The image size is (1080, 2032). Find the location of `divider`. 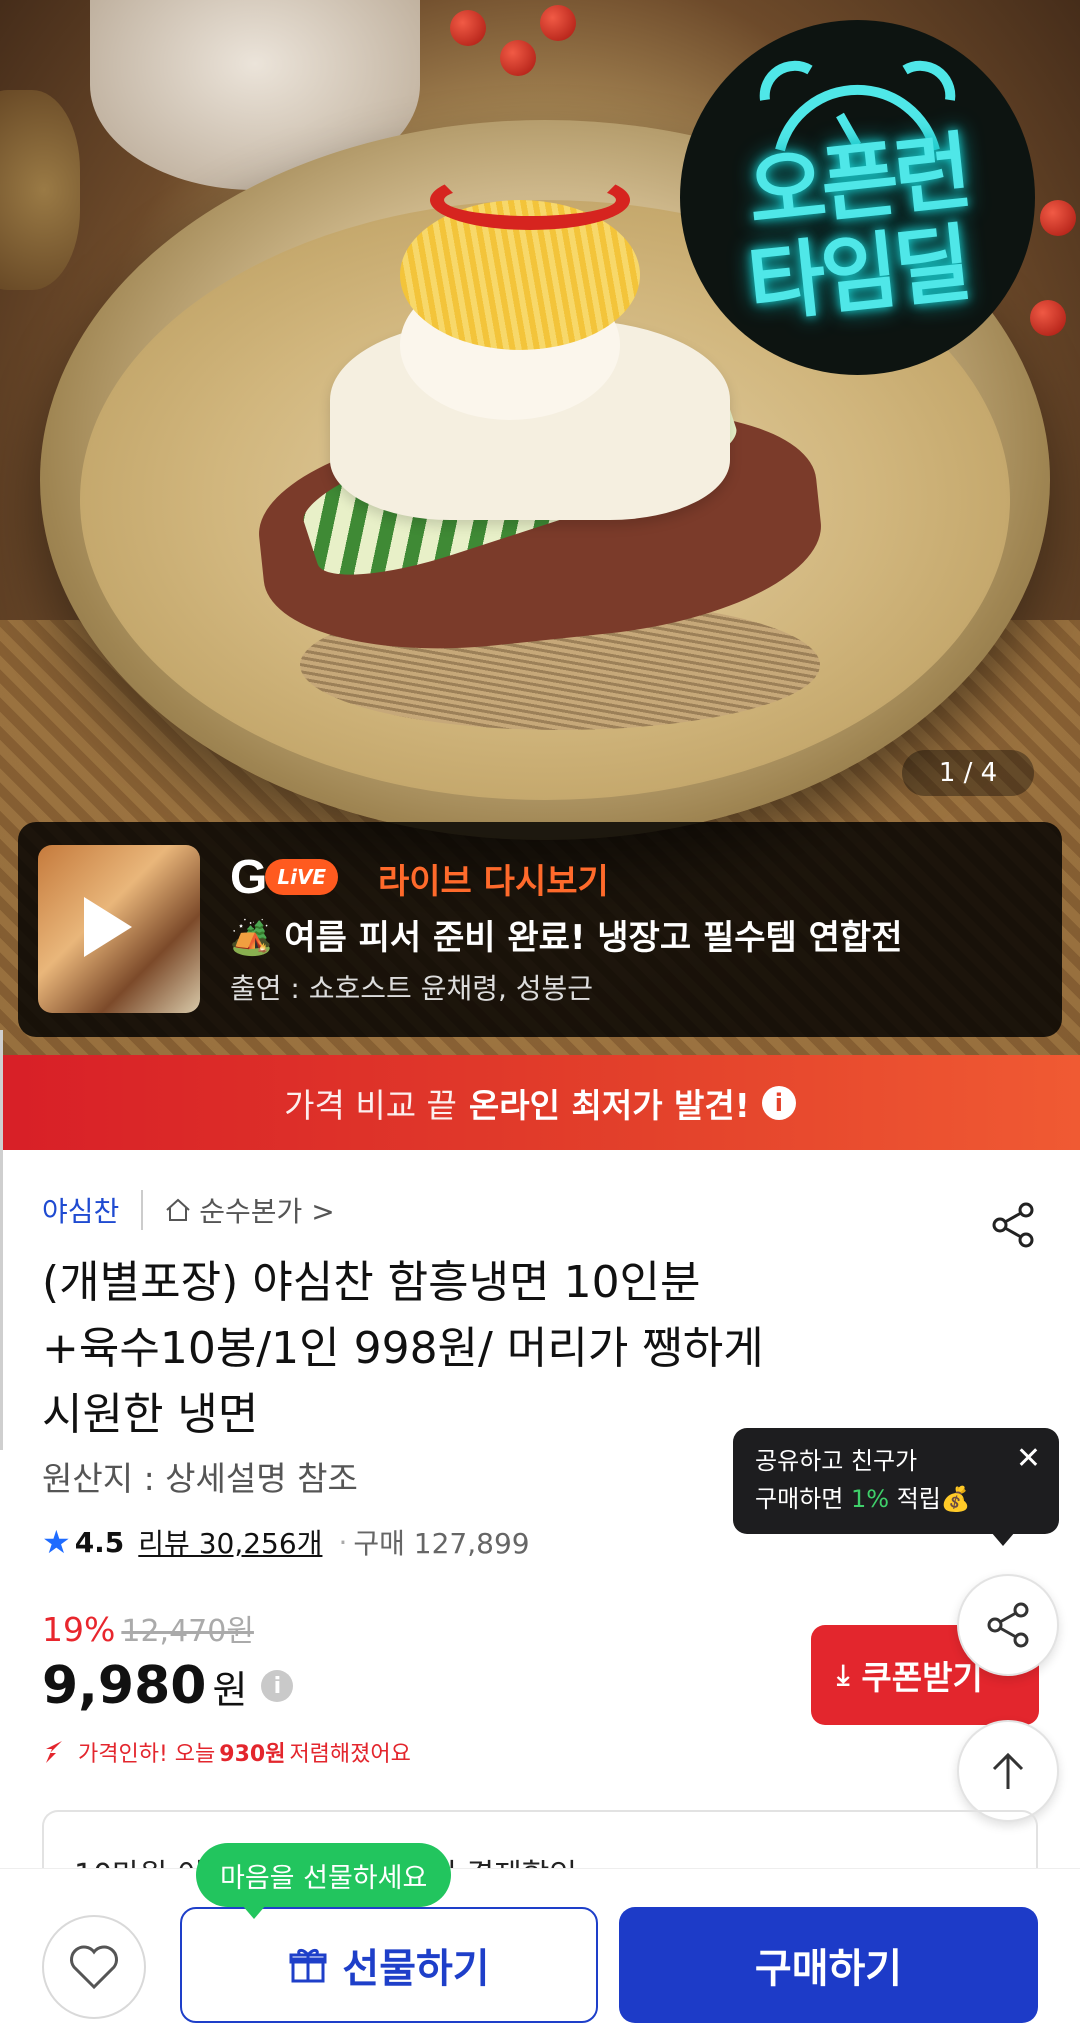

divider is located at coordinates (142, 1210).